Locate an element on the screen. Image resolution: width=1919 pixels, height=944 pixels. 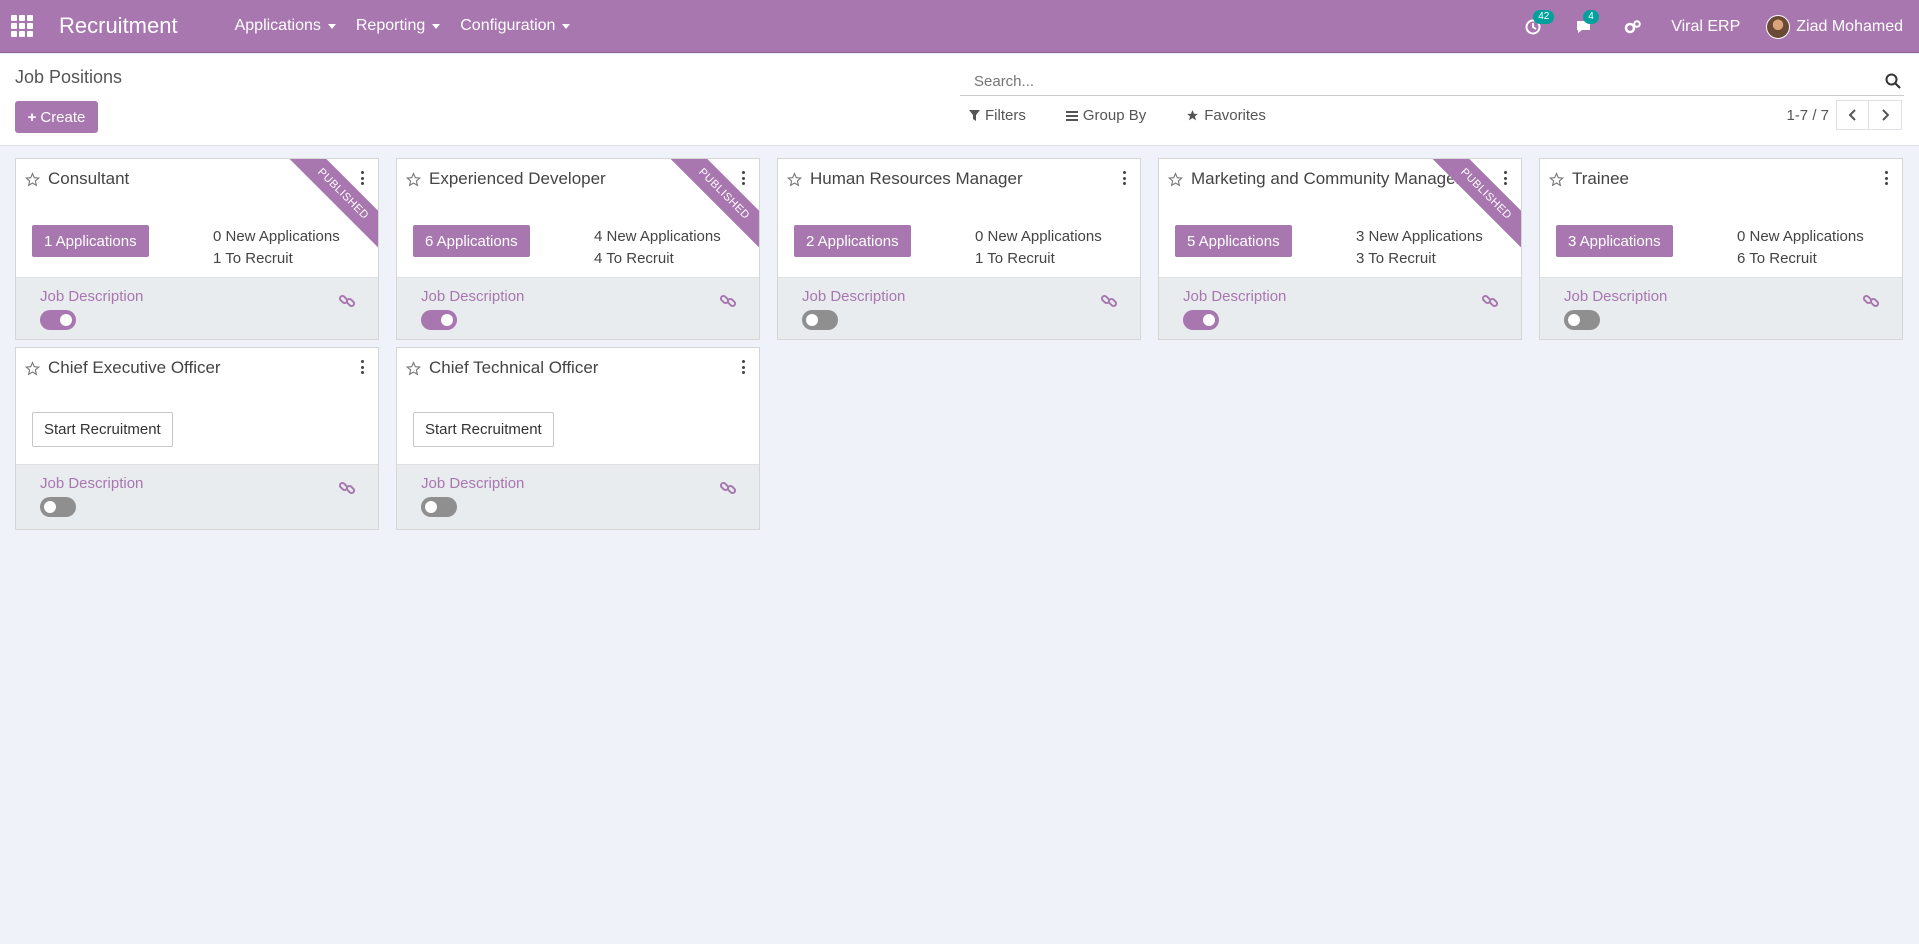
job-title: Marketing and Community Manager is located at coordinates (1326, 179).